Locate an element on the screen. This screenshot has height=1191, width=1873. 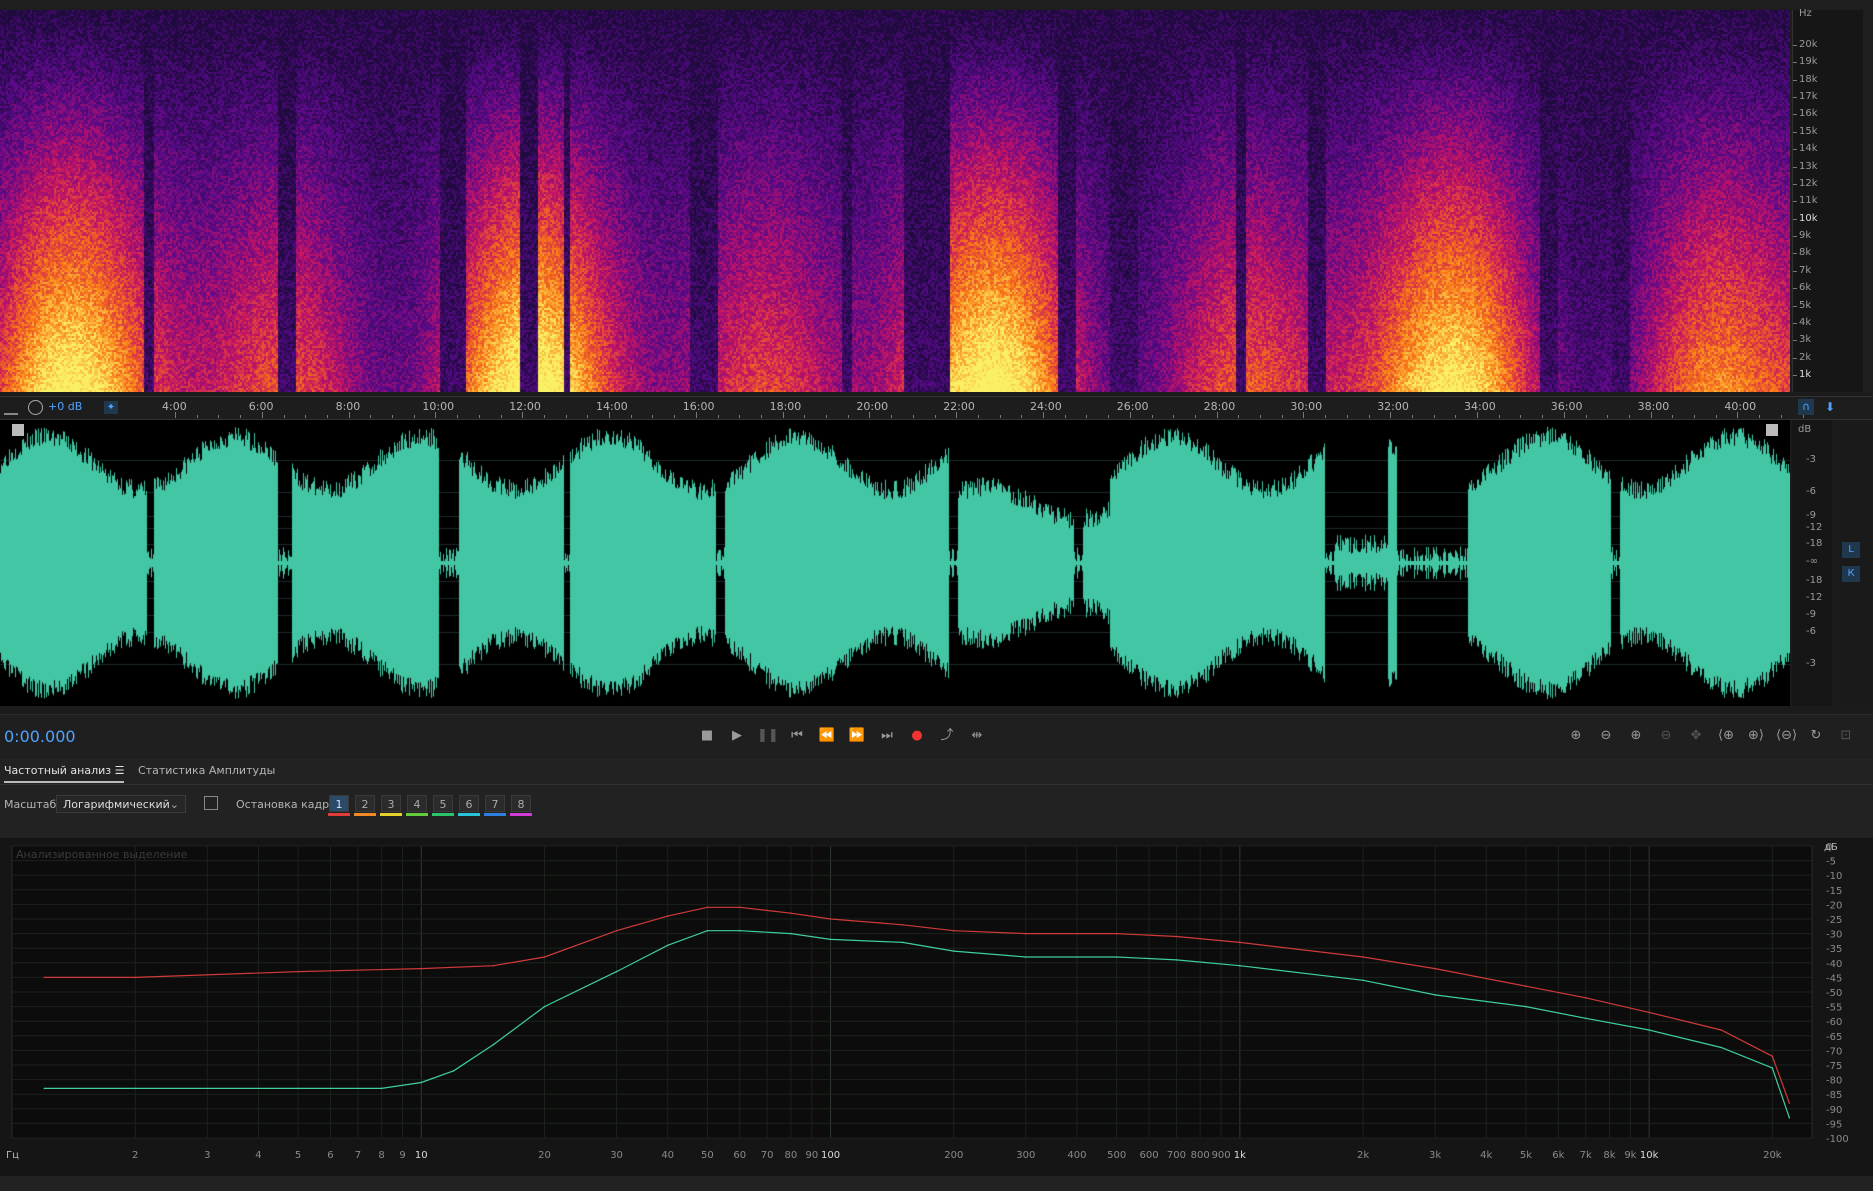
freeze-frame-button-7: 7 is located at coordinates (495, 803).